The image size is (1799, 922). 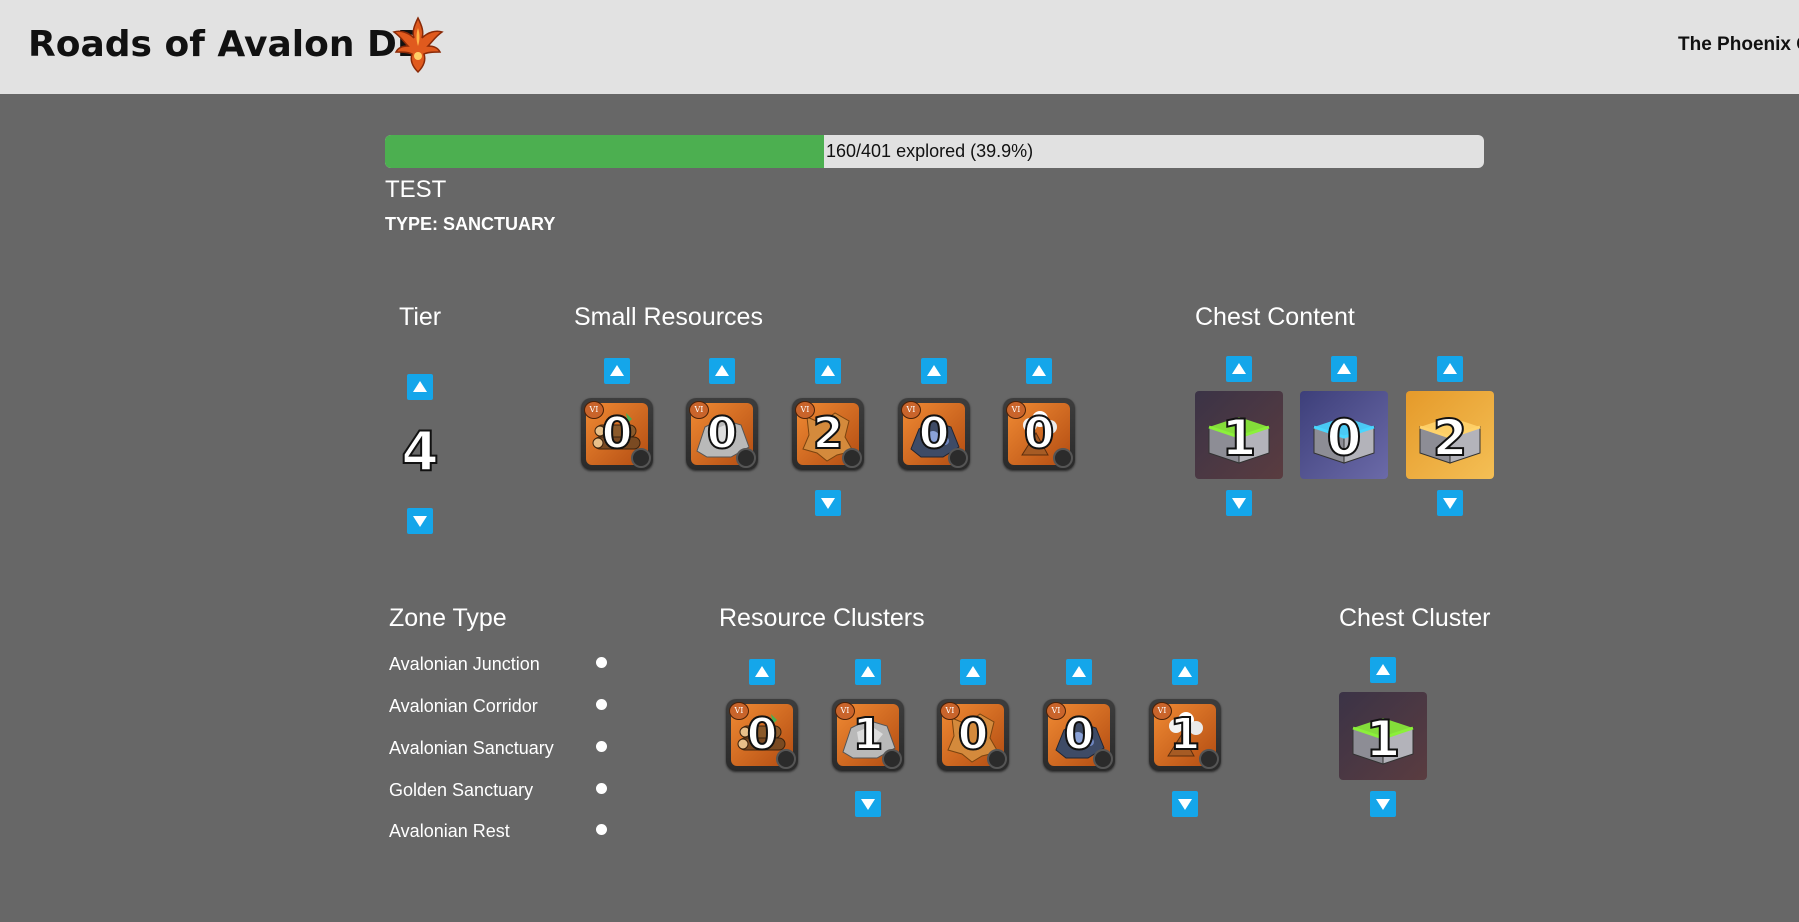 I want to click on hide-resource-tile: VI 2, so click(x=828, y=434).